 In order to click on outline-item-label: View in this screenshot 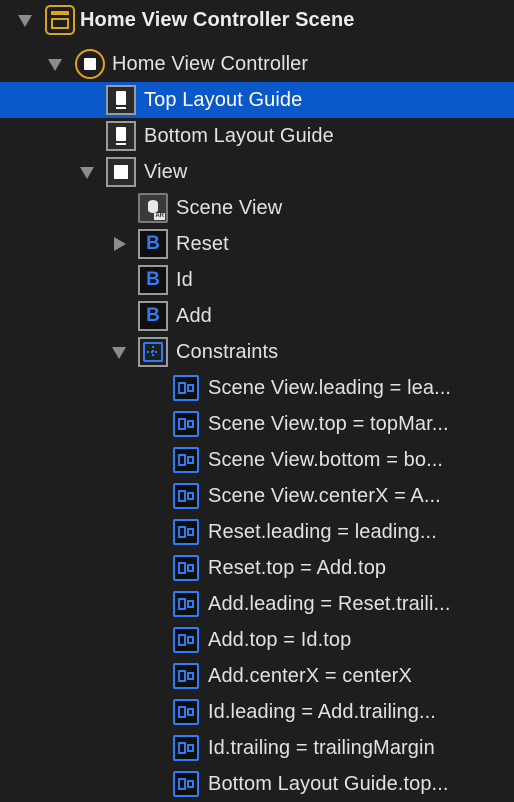, I will do `click(166, 172)`.